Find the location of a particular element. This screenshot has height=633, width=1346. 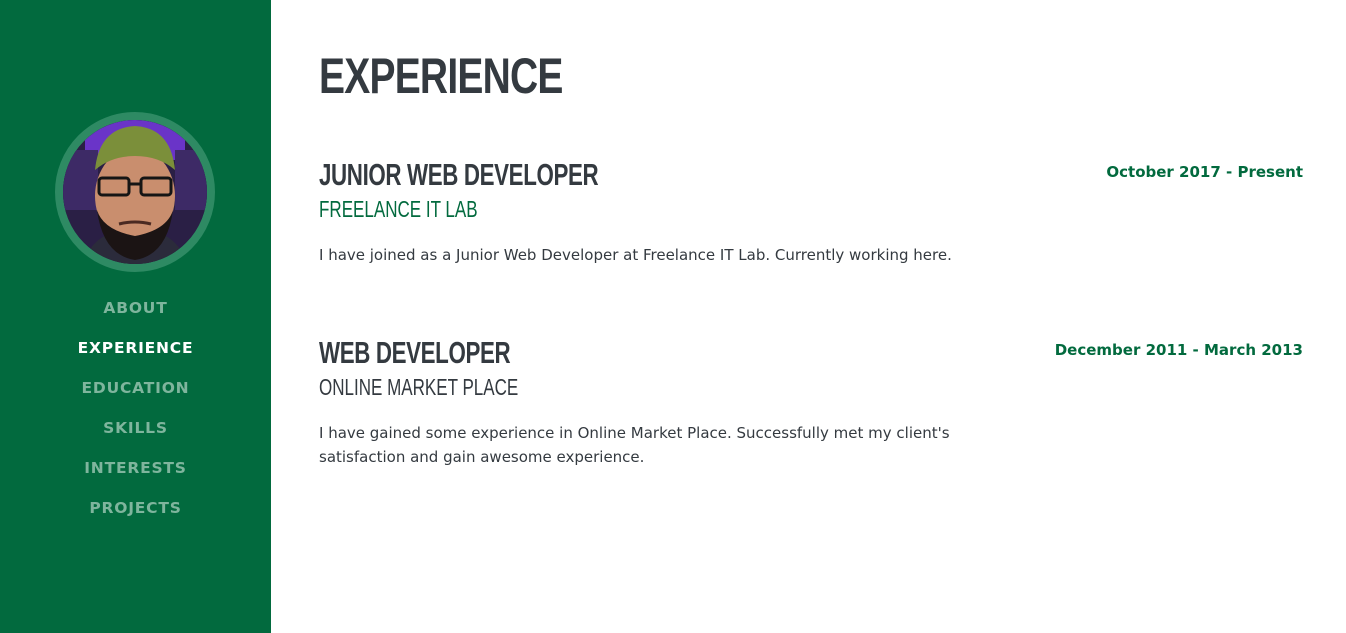

nav-link-skills: Skills is located at coordinates (135, 428).